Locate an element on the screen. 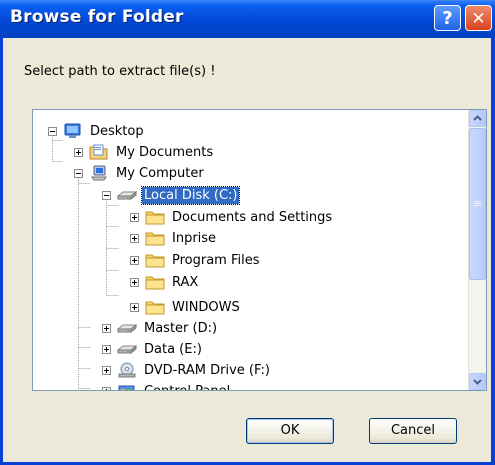 Image resolution: width=495 pixels, height=465 pixels. scroll-up-button is located at coordinates (477, 118).